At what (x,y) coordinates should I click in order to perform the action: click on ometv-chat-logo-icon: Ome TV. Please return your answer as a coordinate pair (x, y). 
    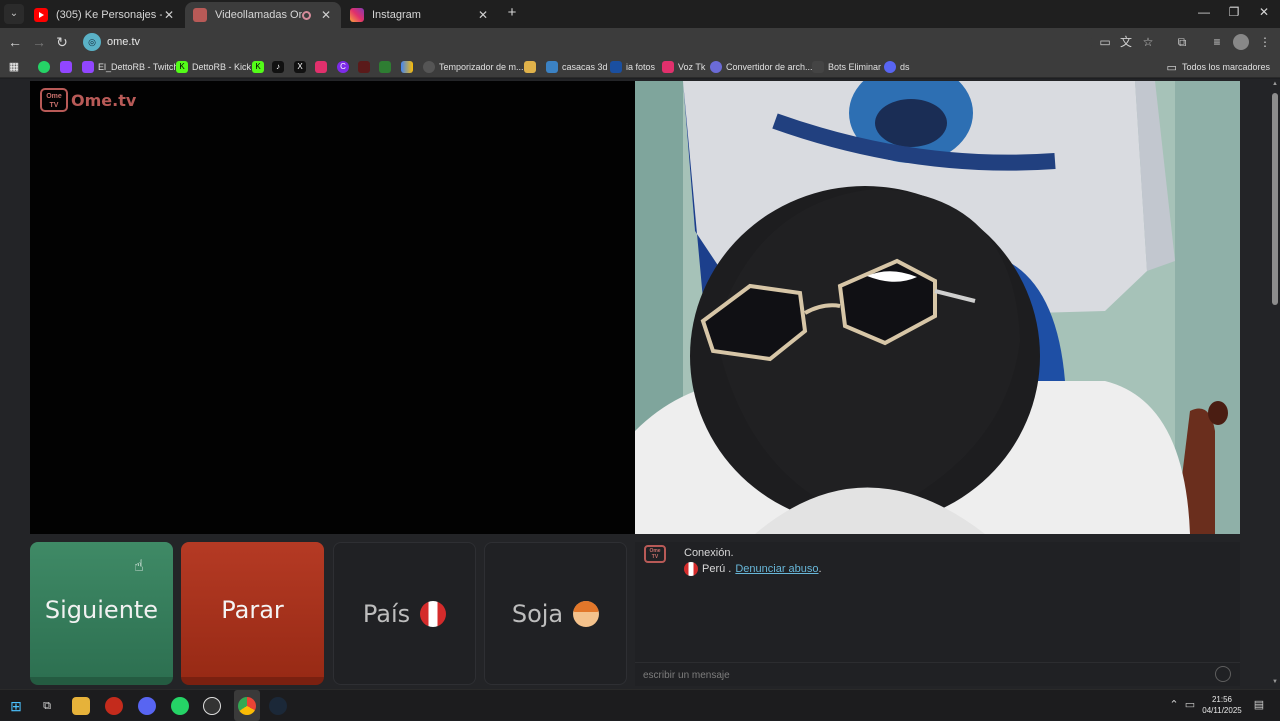
    Looking at the image, I should click on (655, 554).